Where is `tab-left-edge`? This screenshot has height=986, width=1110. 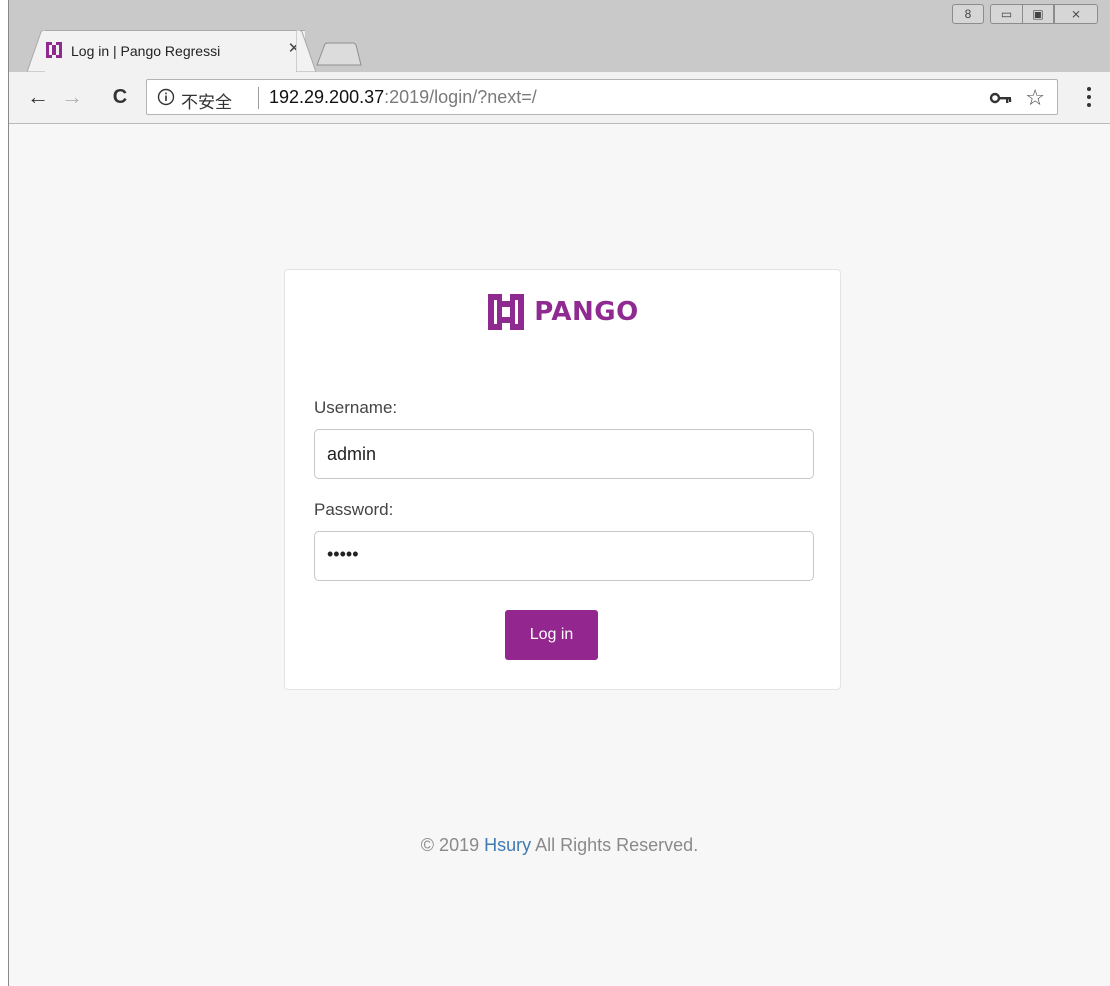
tab-left-edge is located at coordinates (37, 51).